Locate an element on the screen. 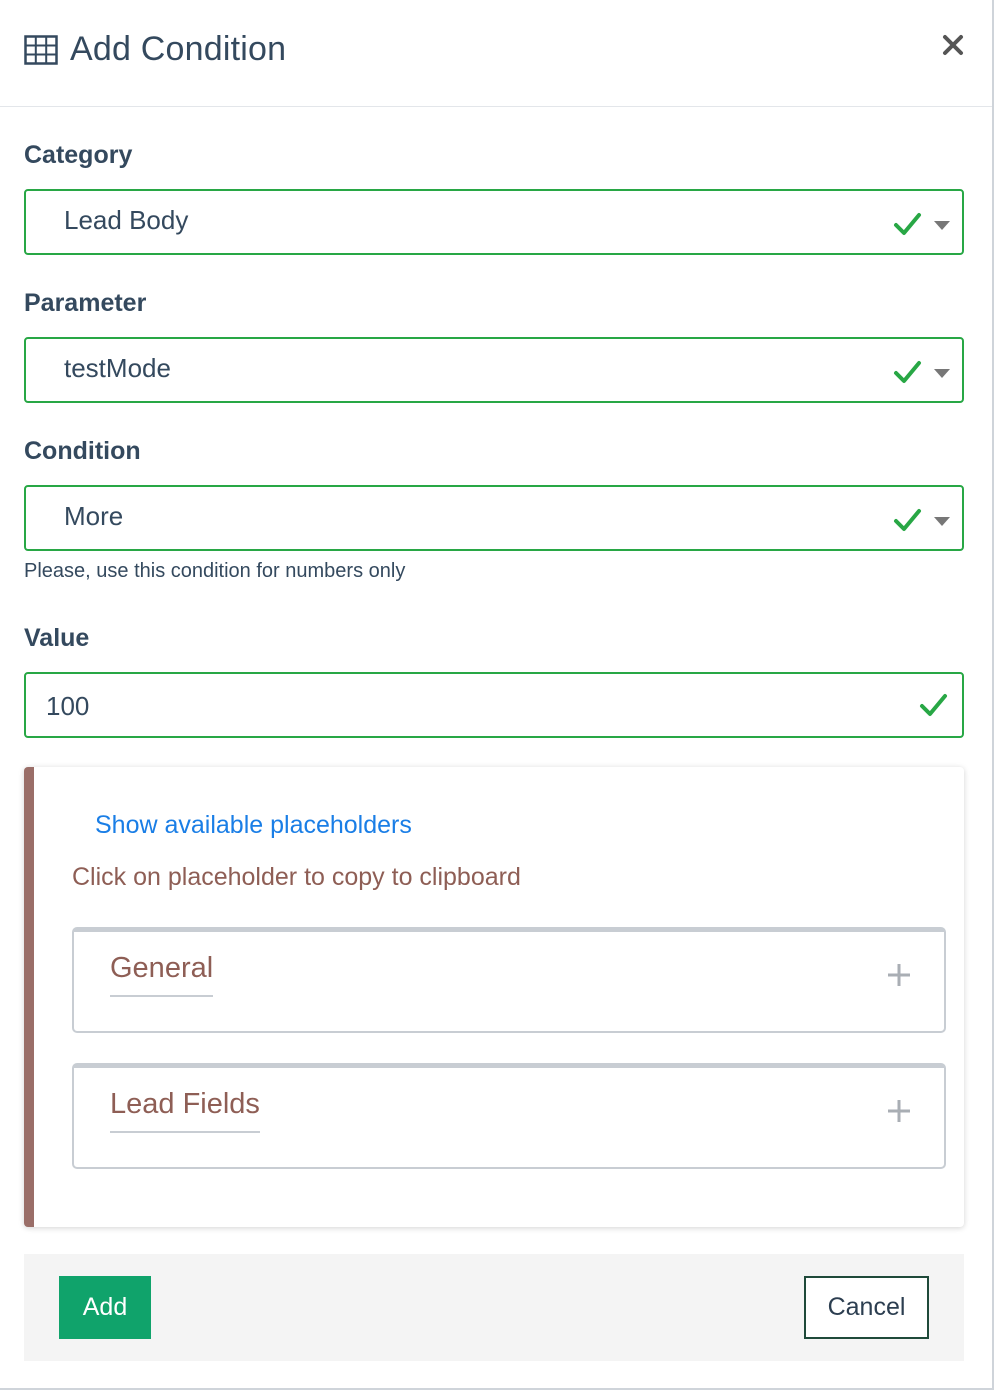 The width and height of the screenshot is (994, 1390). table-grid-icon is located at coordinates (41, 49).